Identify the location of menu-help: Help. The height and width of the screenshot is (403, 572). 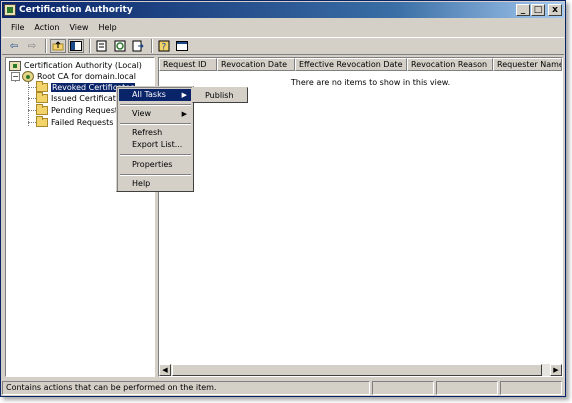
(107, 27).